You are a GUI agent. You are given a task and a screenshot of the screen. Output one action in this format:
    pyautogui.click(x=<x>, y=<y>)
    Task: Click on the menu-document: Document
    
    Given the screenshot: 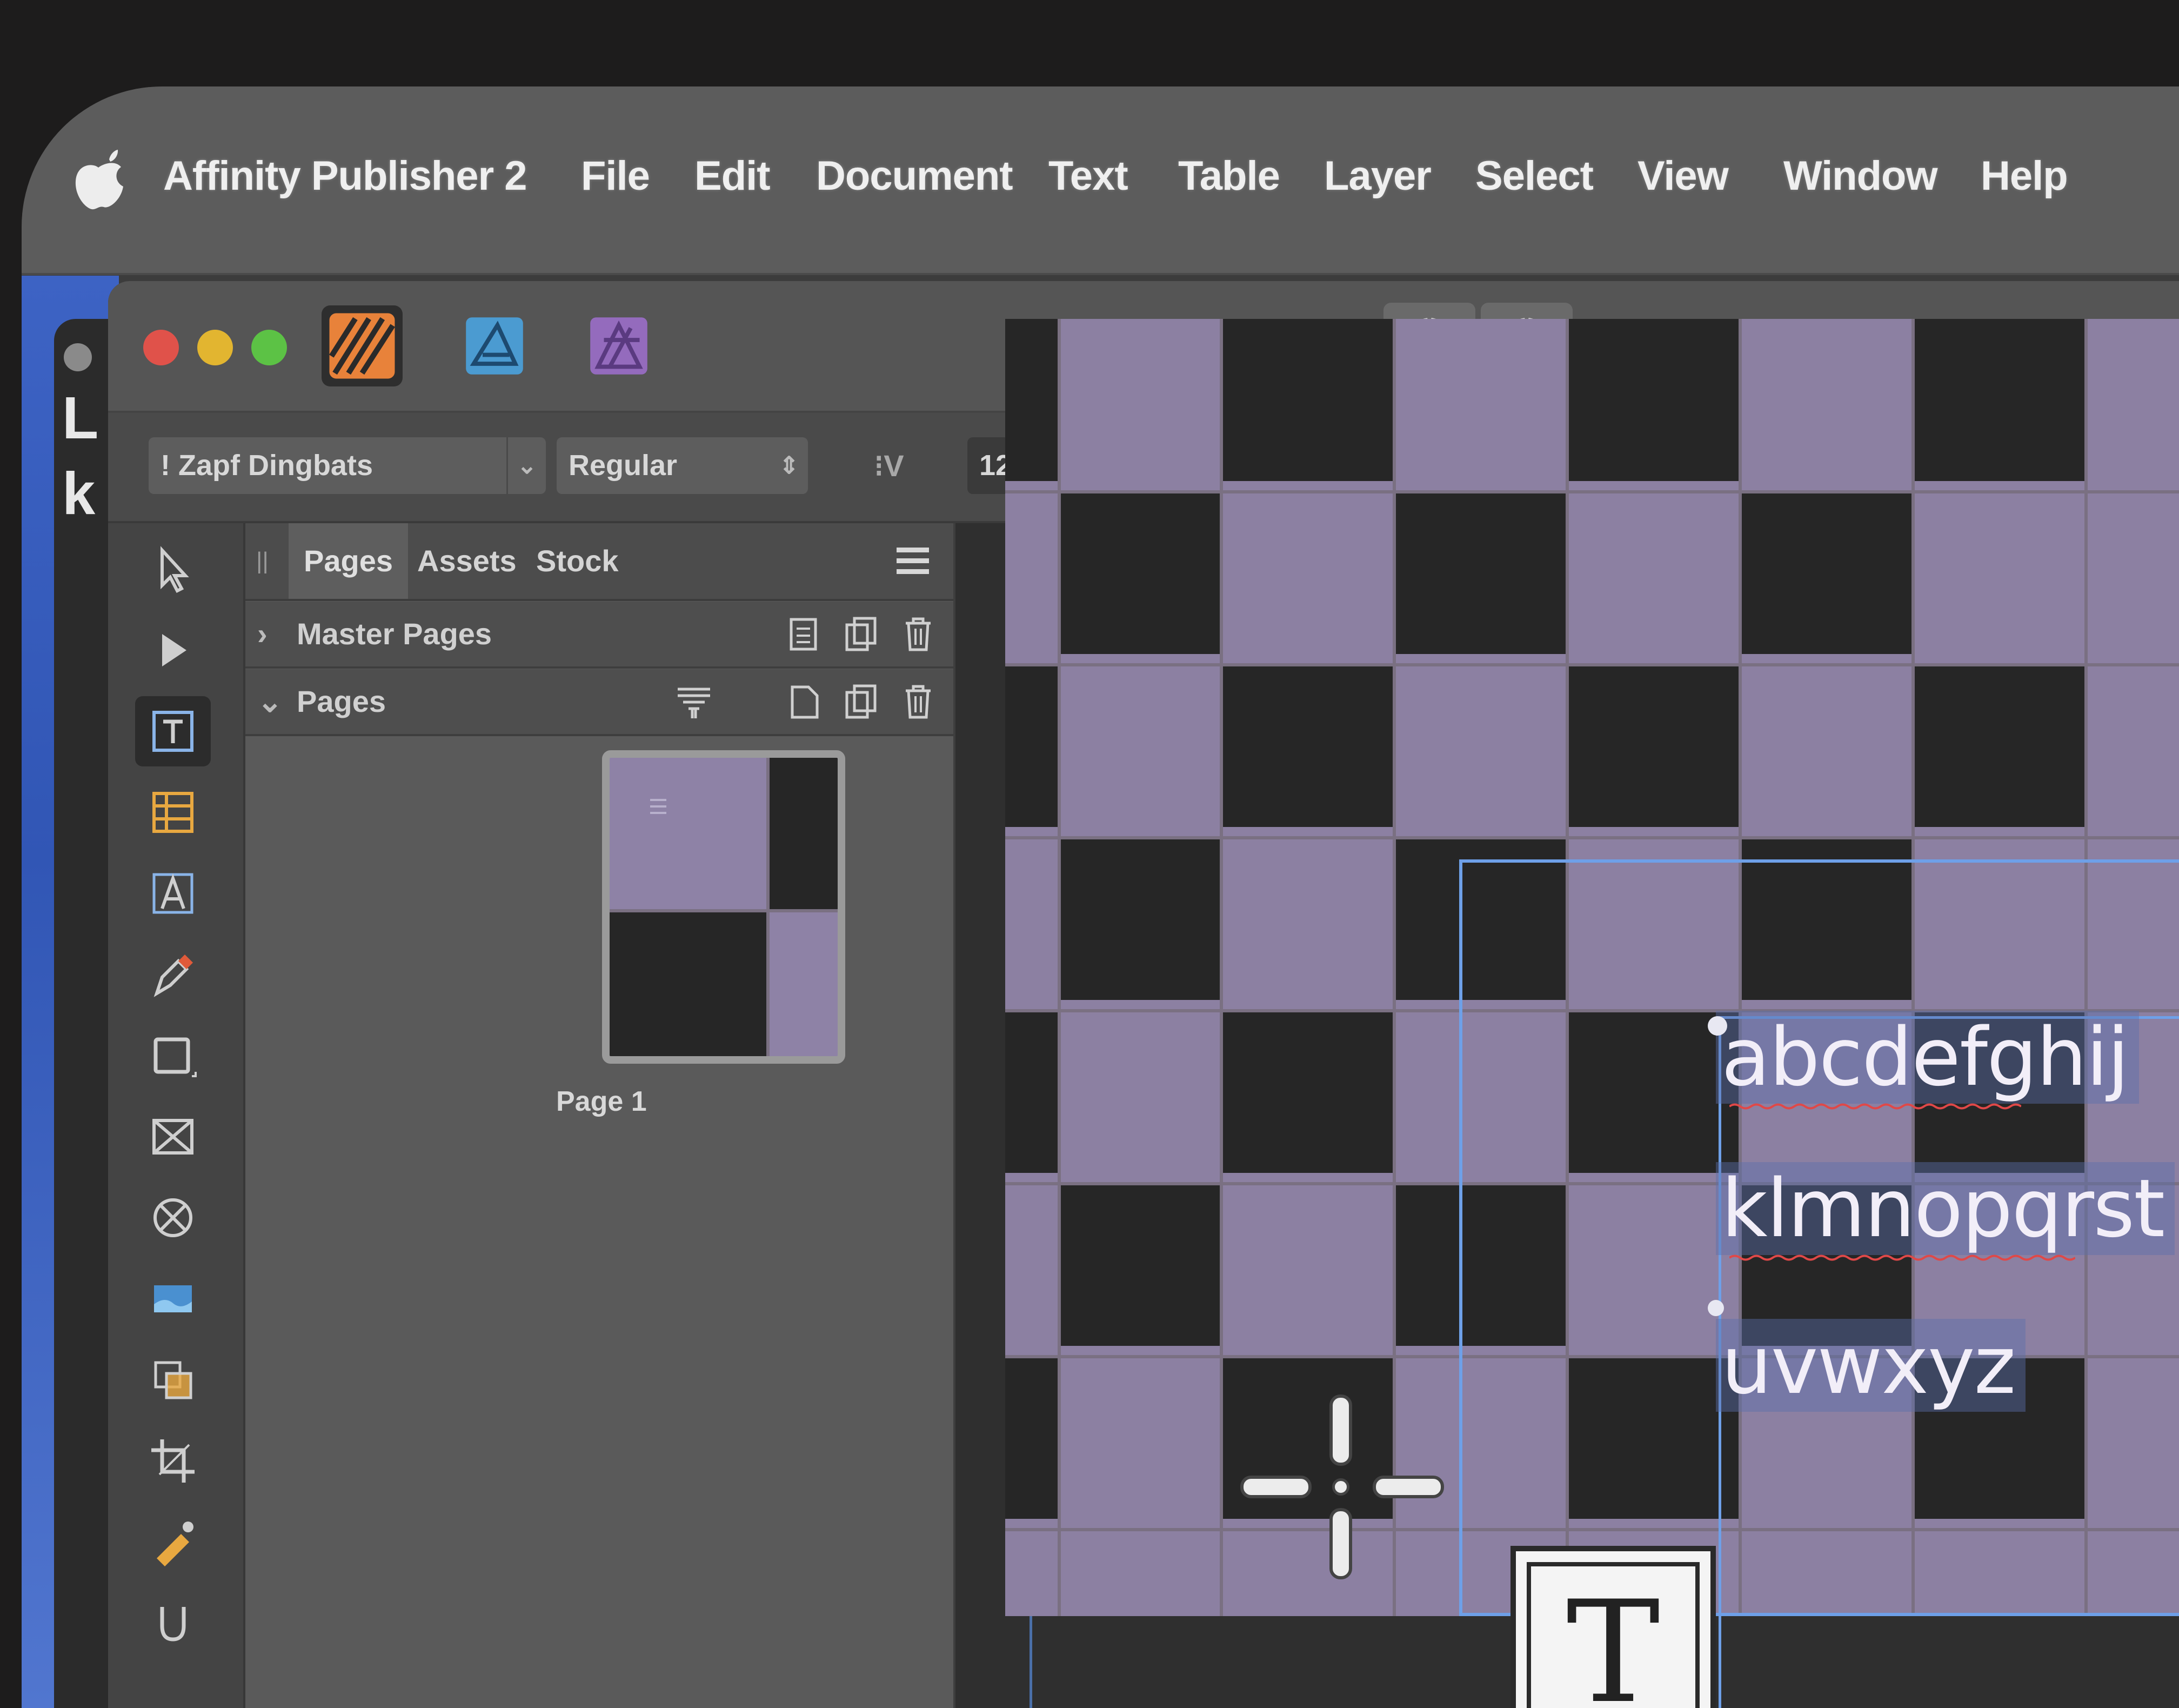 What is the action you would take?
    pyautogui.click(x=915, y=176)
    